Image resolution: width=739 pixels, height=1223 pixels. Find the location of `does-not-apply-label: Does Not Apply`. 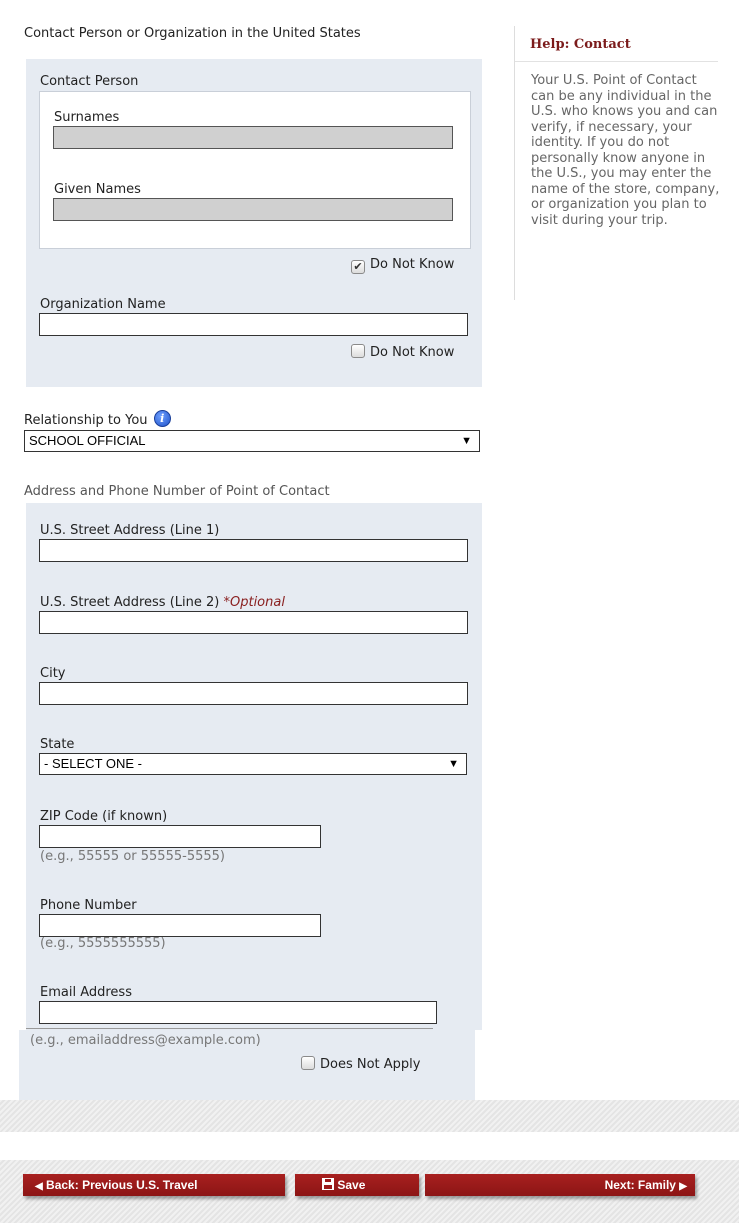

does-not-apply-label: Does Not Apply is located at coordinates (370, 1064).